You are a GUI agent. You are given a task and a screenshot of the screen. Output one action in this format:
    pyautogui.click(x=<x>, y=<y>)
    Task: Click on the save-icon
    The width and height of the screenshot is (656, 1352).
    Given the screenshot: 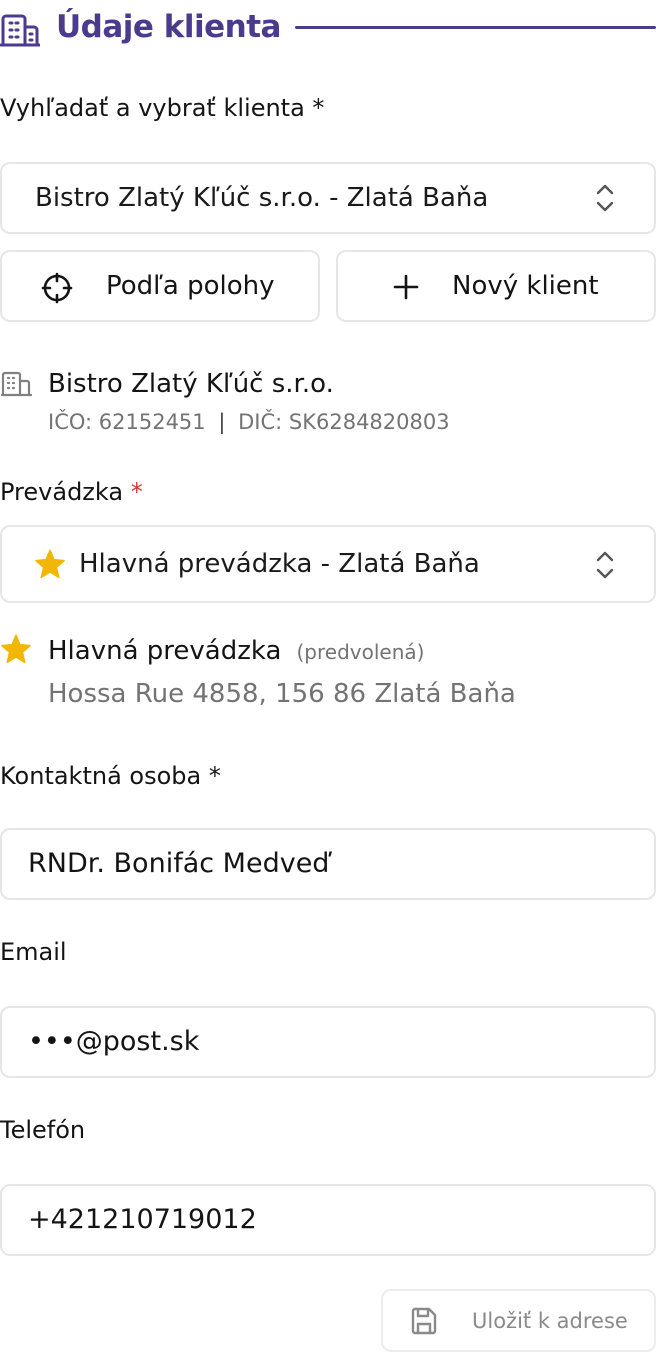 What is the action you would take?
    pyautogui.click(x=424, y=1321)
    